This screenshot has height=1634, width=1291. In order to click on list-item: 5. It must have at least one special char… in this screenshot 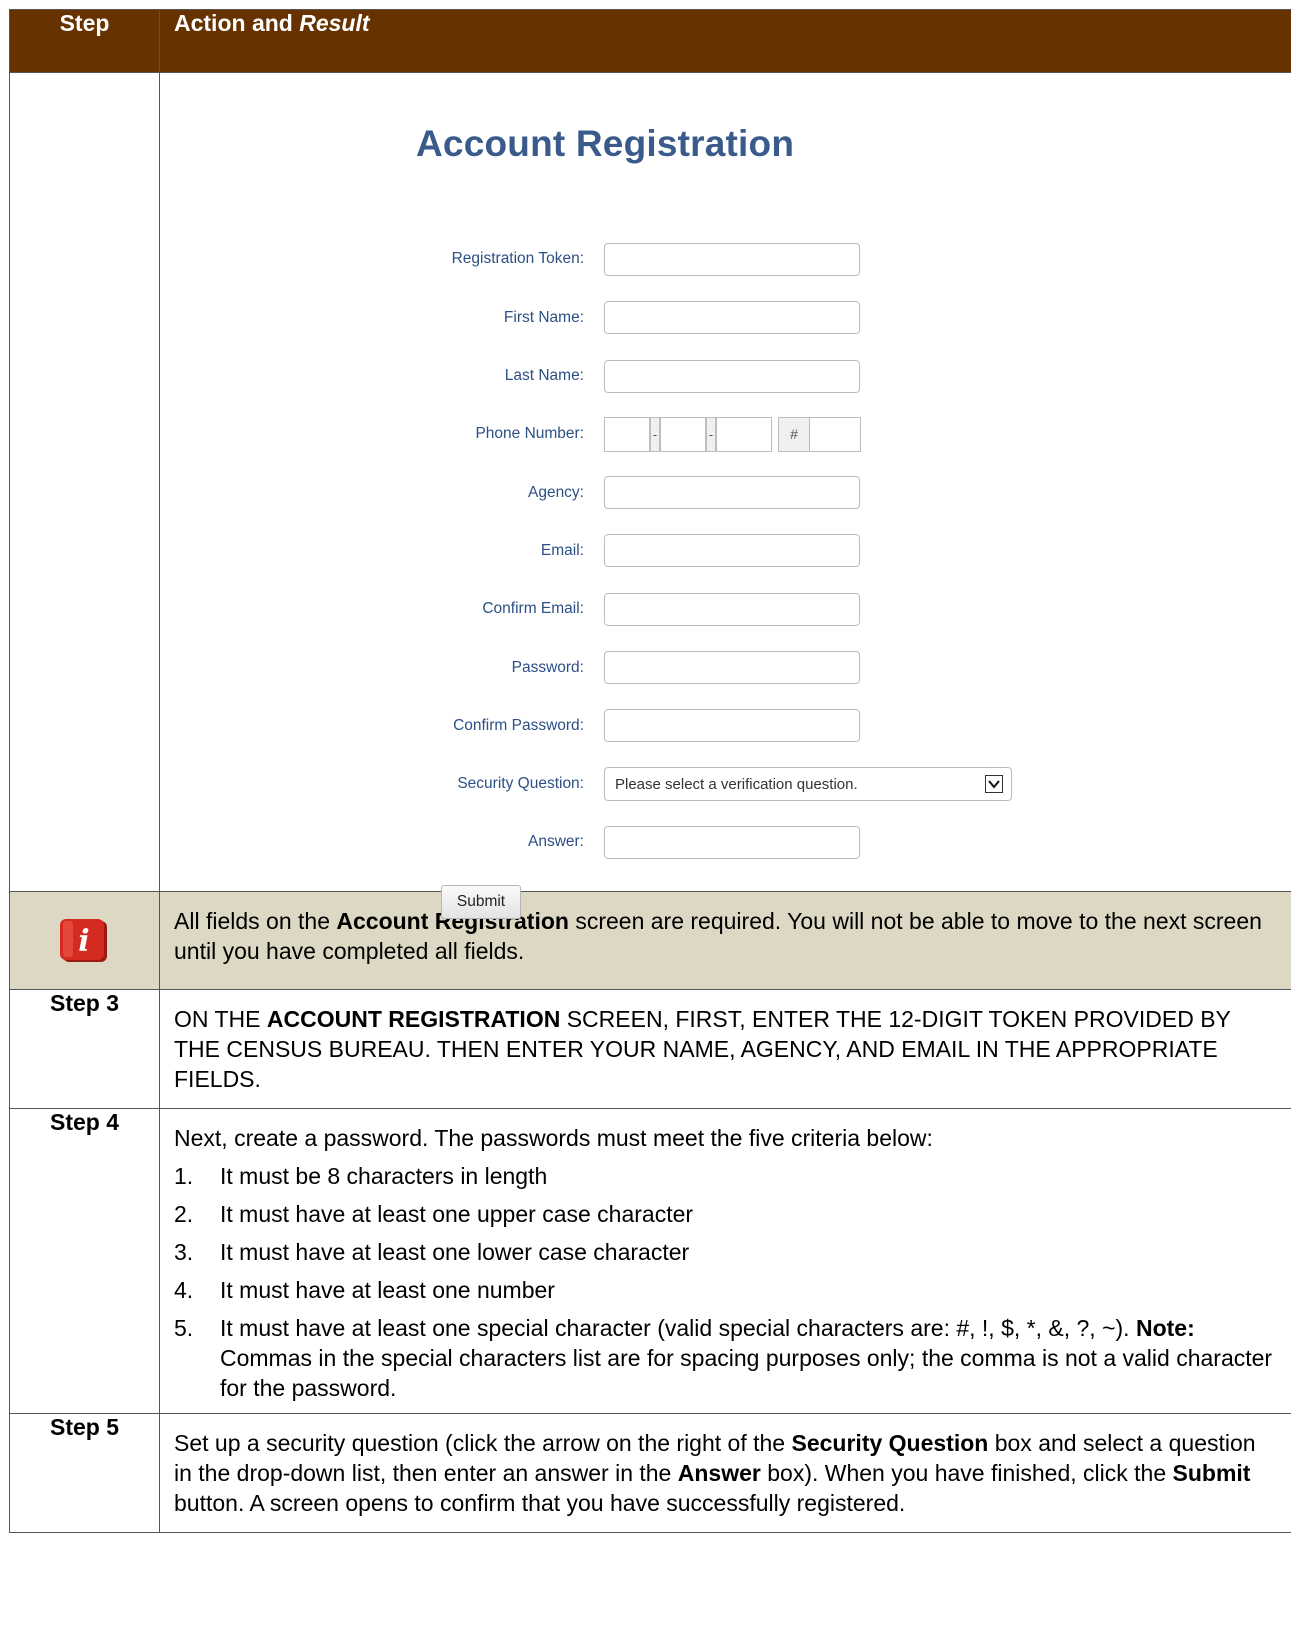, I will do `click(723, 1358)`.